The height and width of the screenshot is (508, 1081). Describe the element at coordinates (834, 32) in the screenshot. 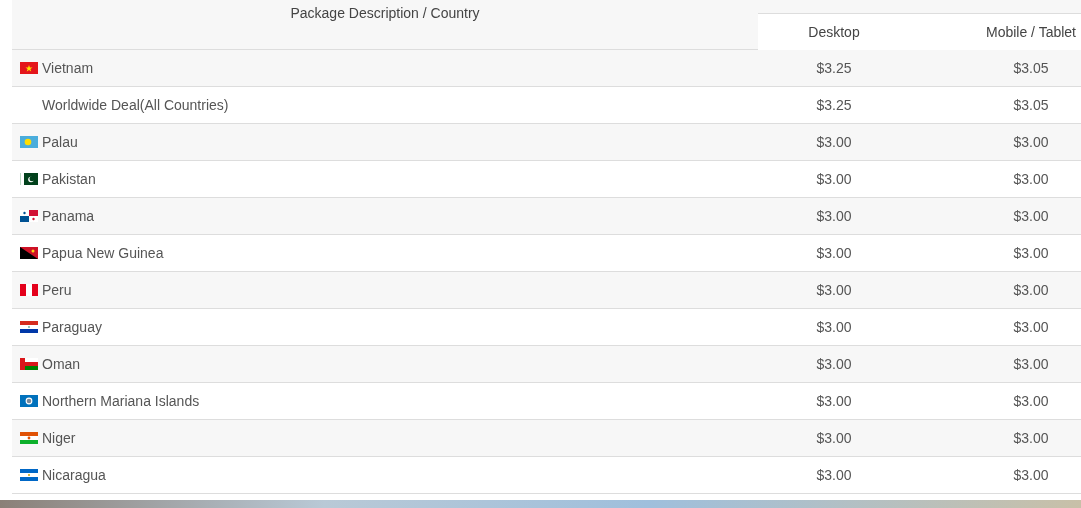

I see `column-header: Desktop` at that location.